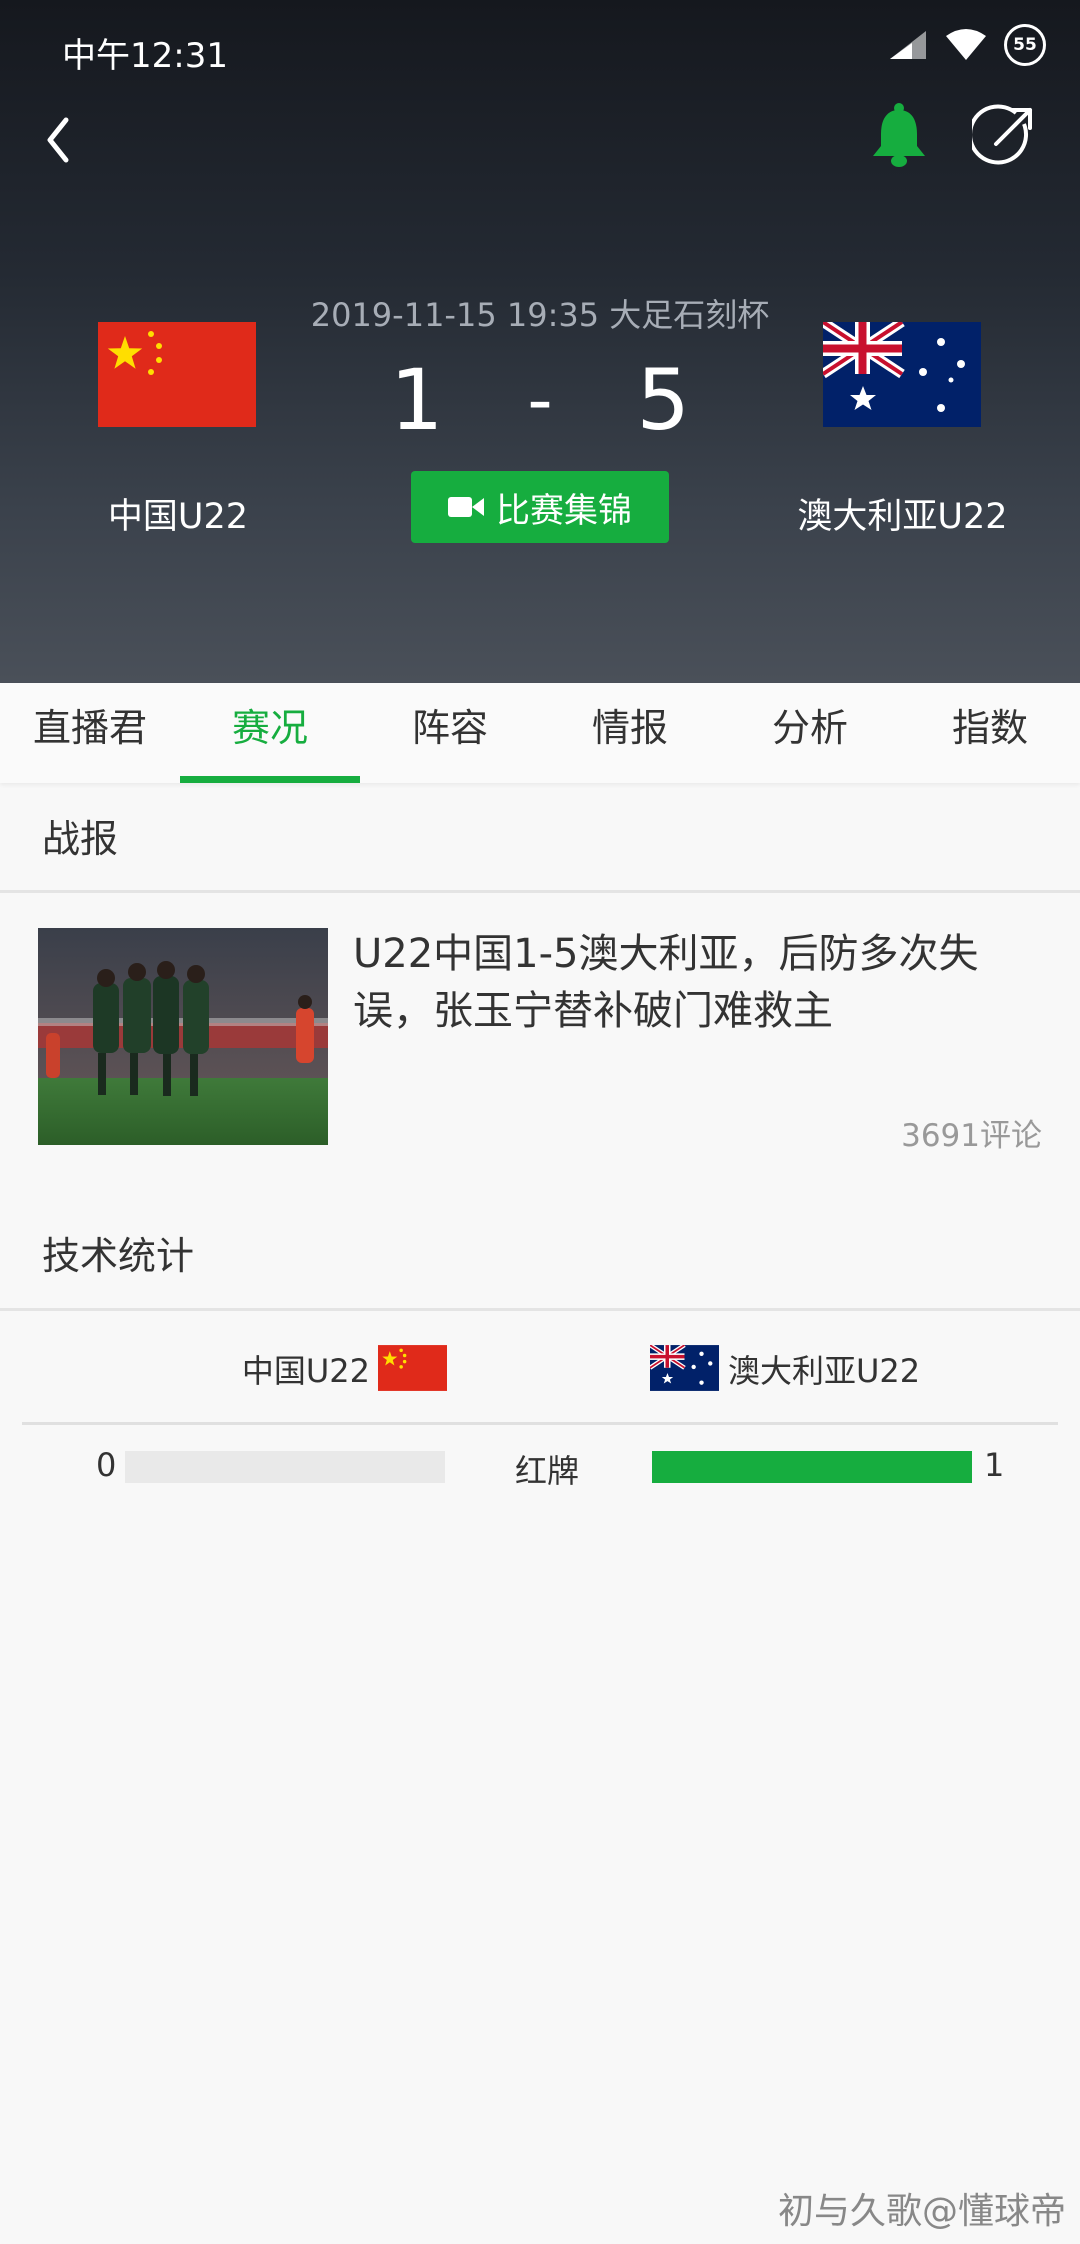 This screenshot has width=1080, height=2244. I want to click on tab-bar: 直播君 赛况 阵容 情报 分析 指数, so click(540, 733).